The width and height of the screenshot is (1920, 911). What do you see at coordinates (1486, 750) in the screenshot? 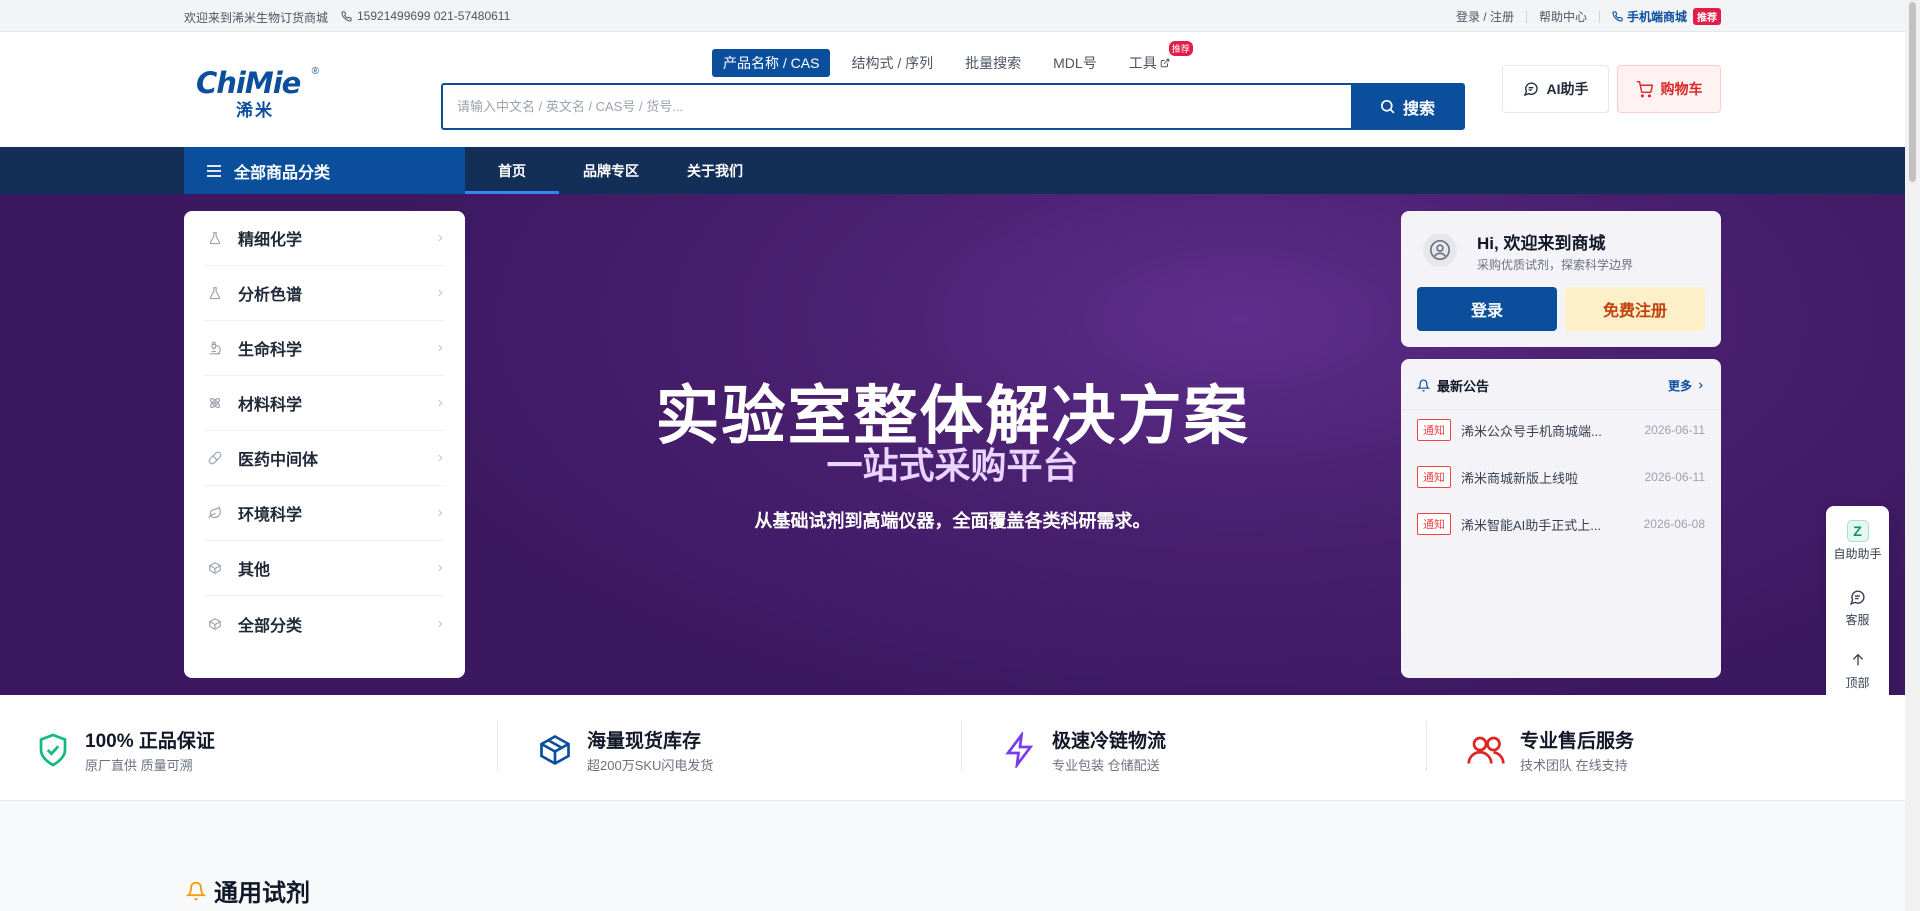
I see `users-icon` at bounding box center [1486, 750].